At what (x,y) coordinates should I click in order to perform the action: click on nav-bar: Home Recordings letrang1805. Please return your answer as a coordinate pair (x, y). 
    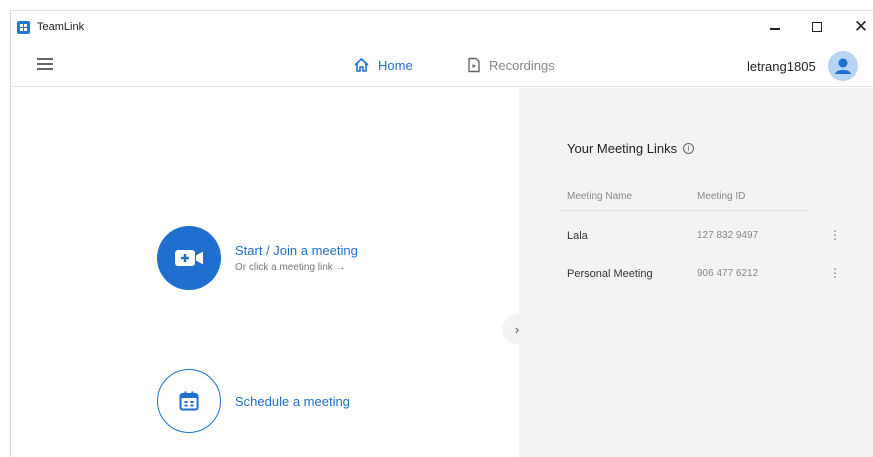
    Looking at the image, I should click on (442, 66).